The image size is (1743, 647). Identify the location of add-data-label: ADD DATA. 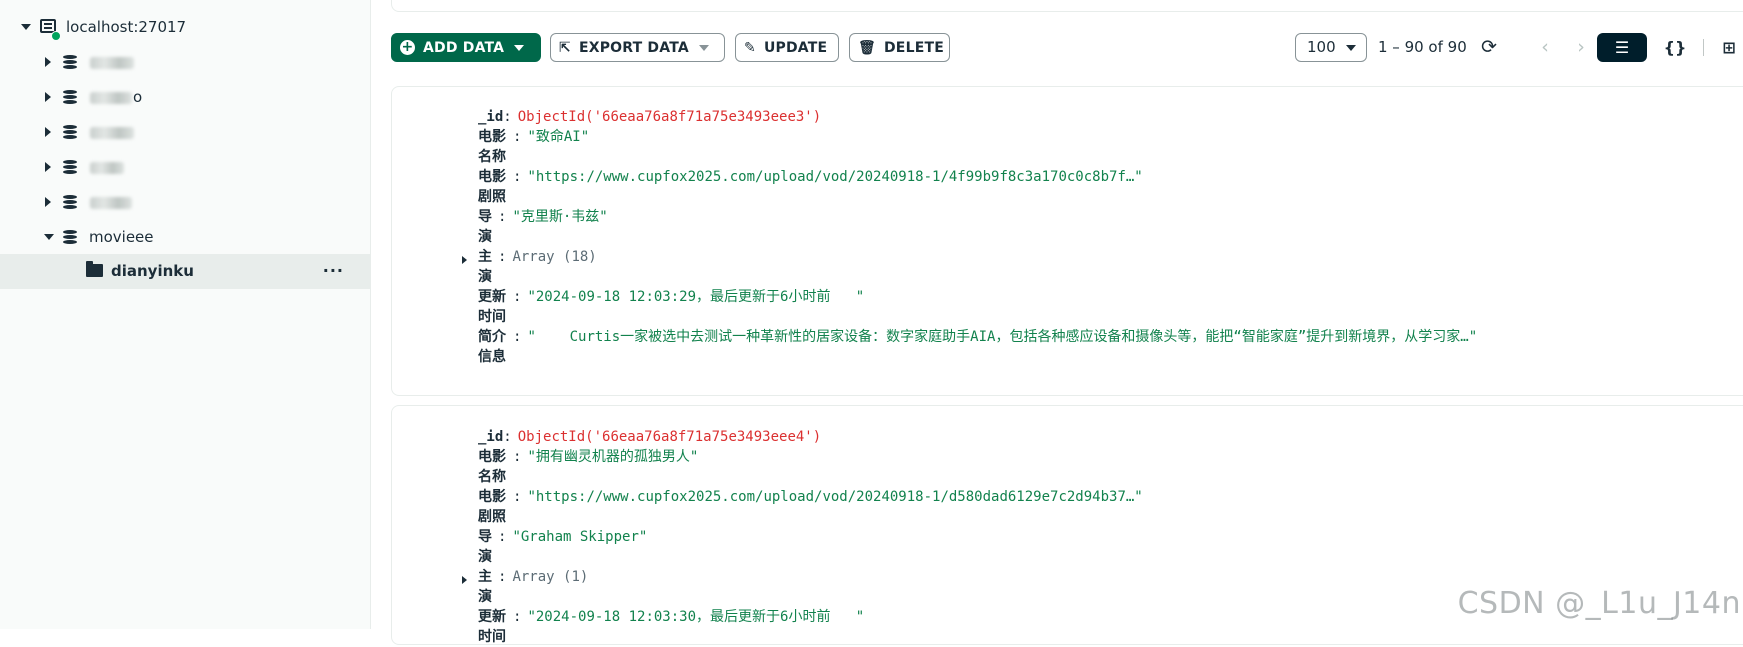
(464, 47).